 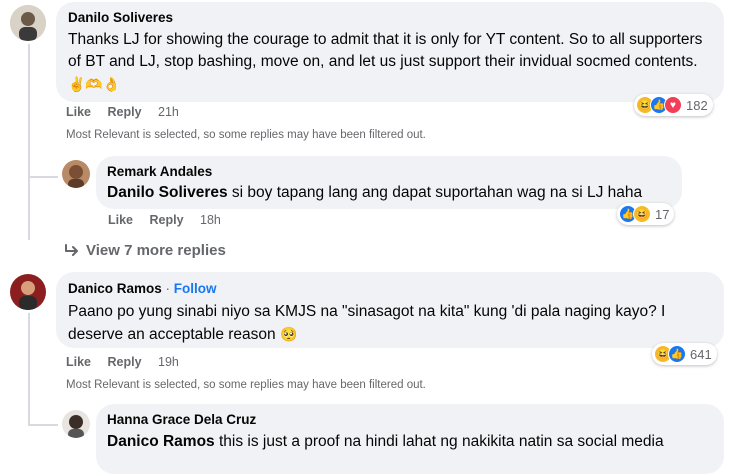 I want to click on reaction-summary: 😆 👍 ♥ 182, so click(x=673, y=105).